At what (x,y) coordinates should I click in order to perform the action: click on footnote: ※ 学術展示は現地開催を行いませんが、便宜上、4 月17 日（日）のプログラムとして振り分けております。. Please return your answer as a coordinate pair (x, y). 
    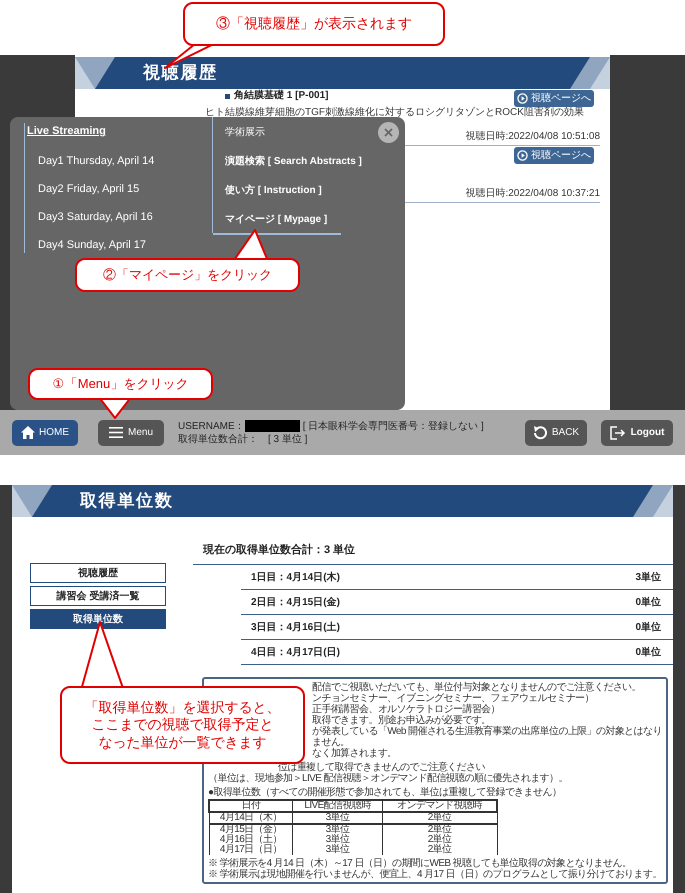
    Looking at the image, I should click on (435, 874).